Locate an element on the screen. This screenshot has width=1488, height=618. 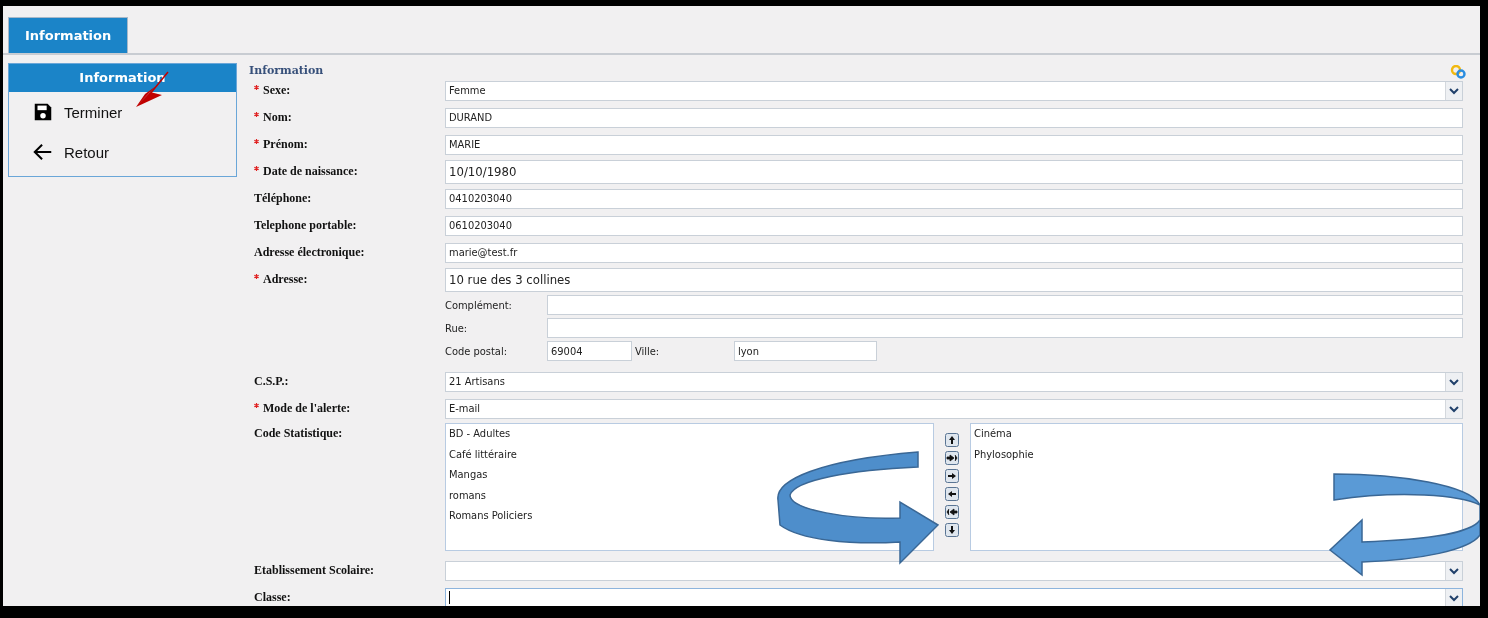
input-field: 0610203040 is located at coordinates (954, 225).